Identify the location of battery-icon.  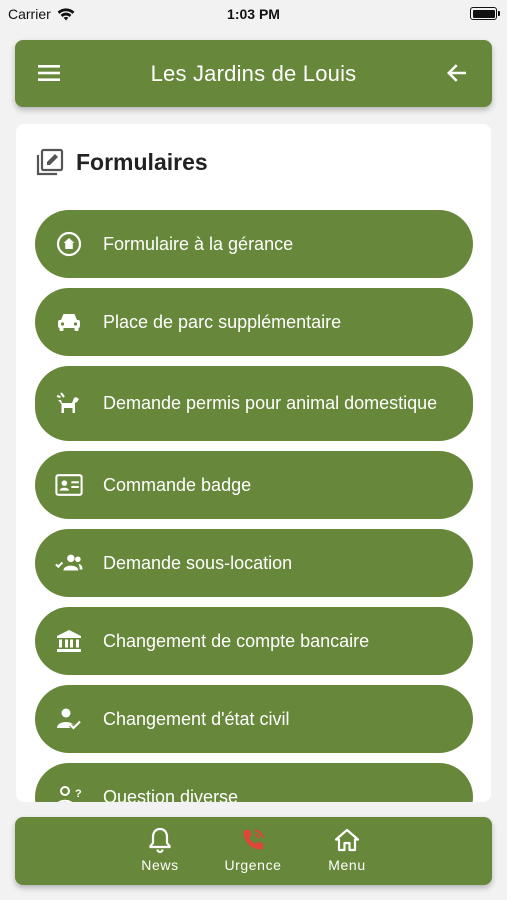
(485, 13).